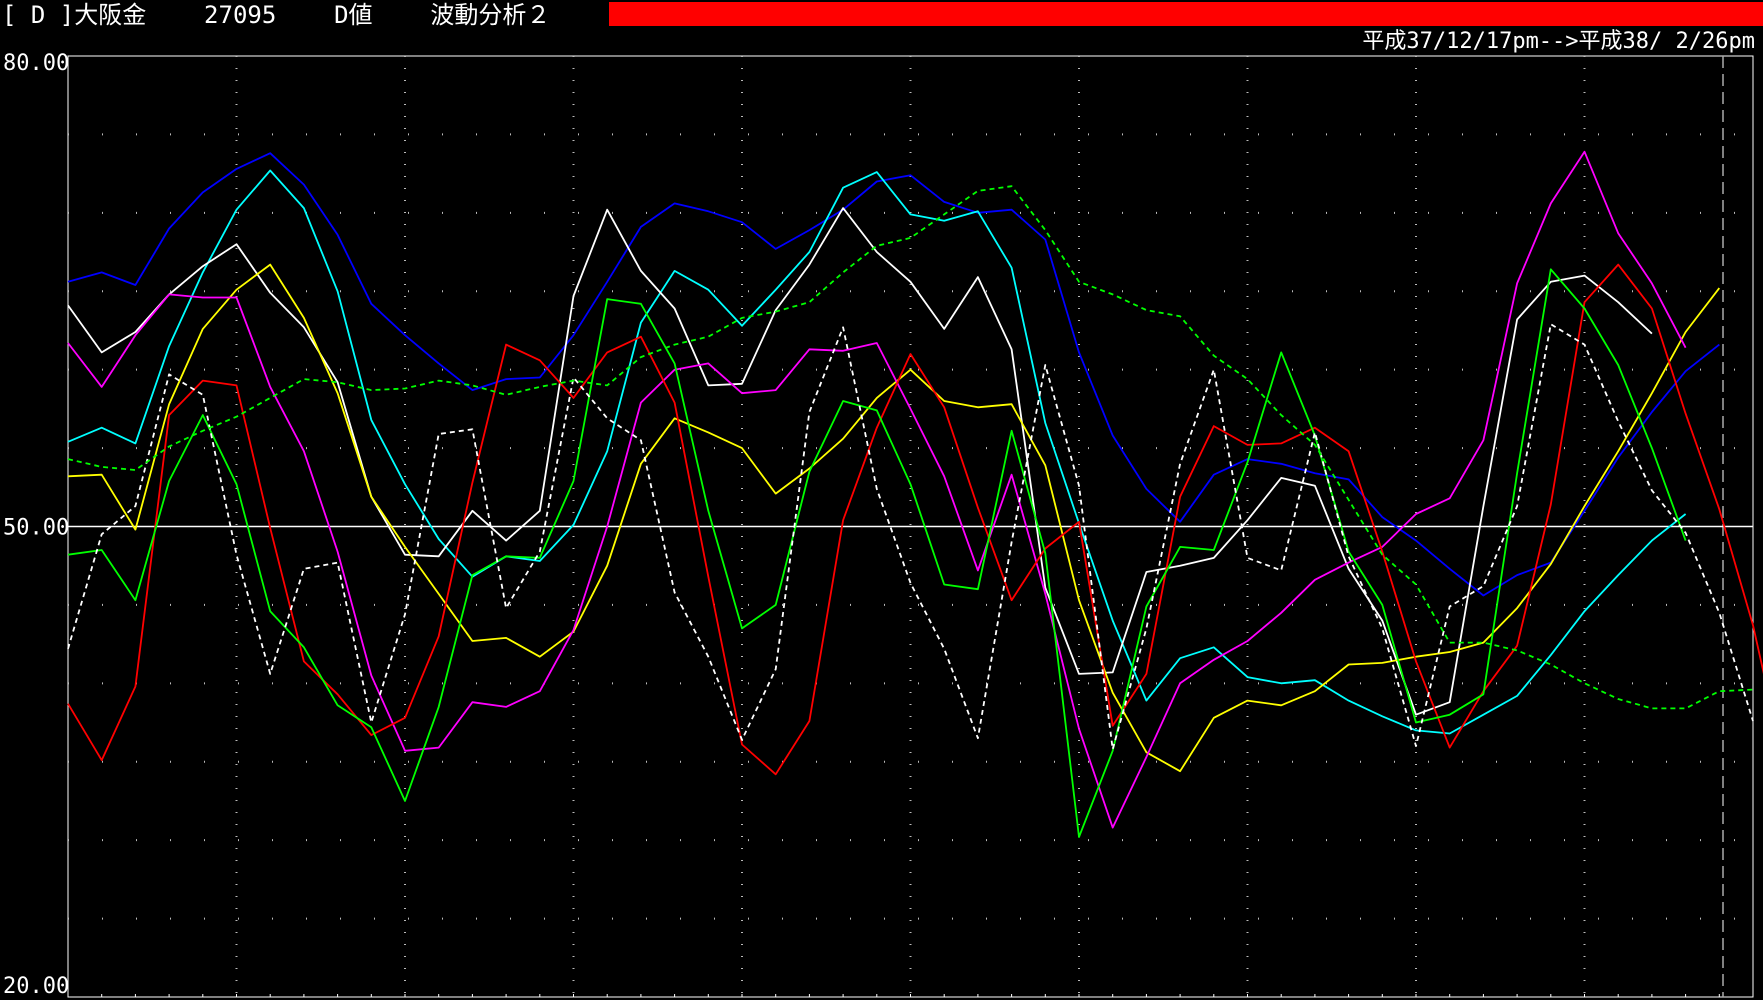  I want to click on y-tick-label-2: 20.00, so click(36, 986).